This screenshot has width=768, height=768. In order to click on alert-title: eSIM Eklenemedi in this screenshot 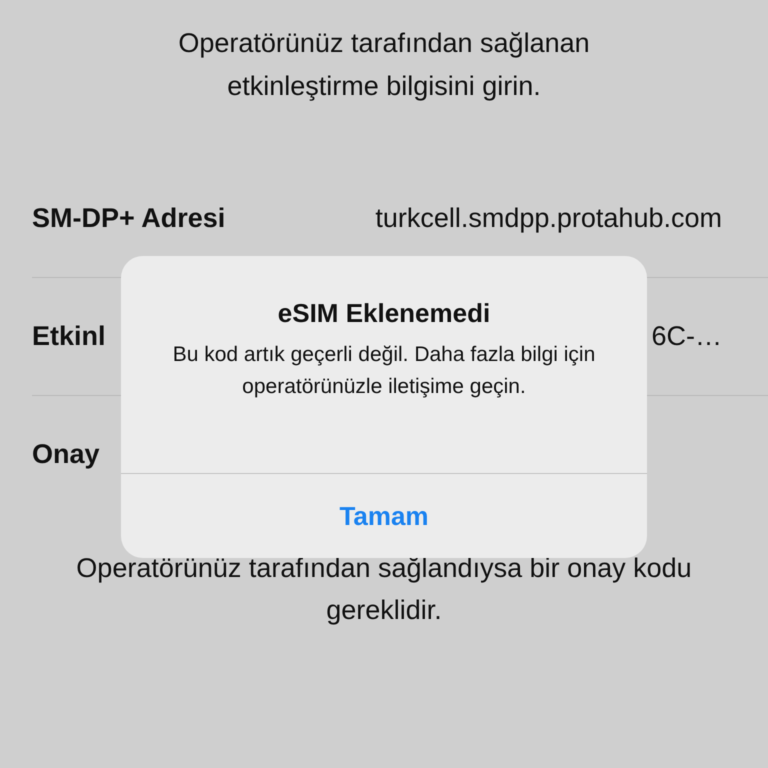, I will do `click(384, 313)`.